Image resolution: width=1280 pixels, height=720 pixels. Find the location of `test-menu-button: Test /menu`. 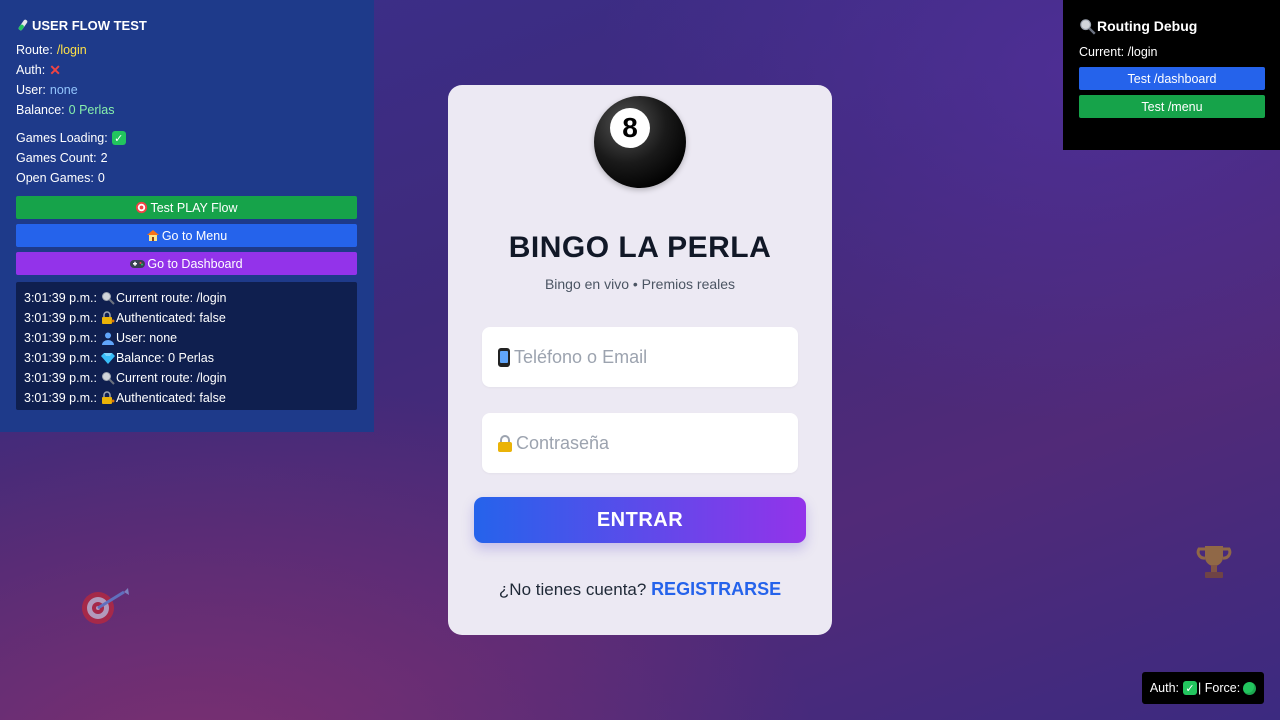

test-menu-button: Test /menu is located at coordinates (1172, 106).